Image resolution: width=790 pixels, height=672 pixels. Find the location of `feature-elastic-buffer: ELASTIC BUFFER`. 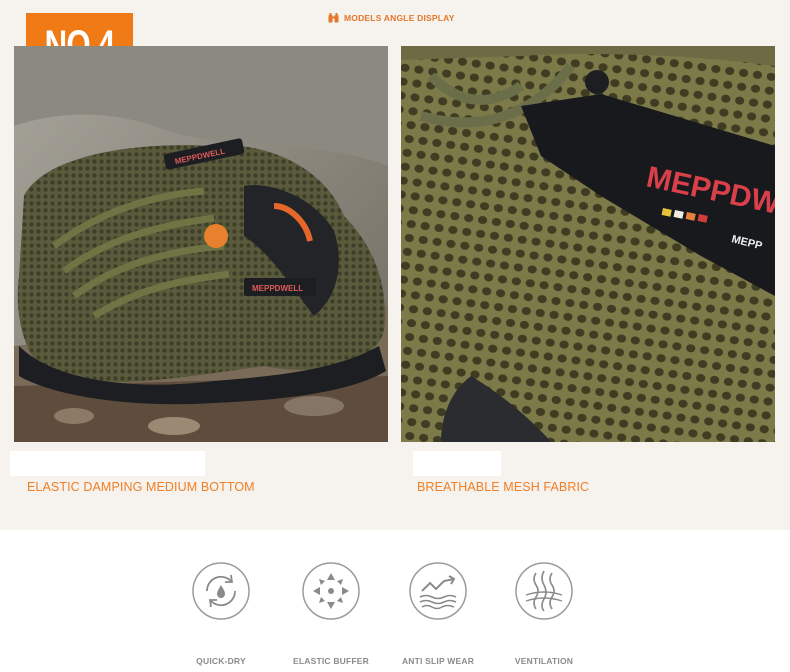

feature-elastic-buffer: ELASTIC BUFFER is located at coordinates (331, 613).